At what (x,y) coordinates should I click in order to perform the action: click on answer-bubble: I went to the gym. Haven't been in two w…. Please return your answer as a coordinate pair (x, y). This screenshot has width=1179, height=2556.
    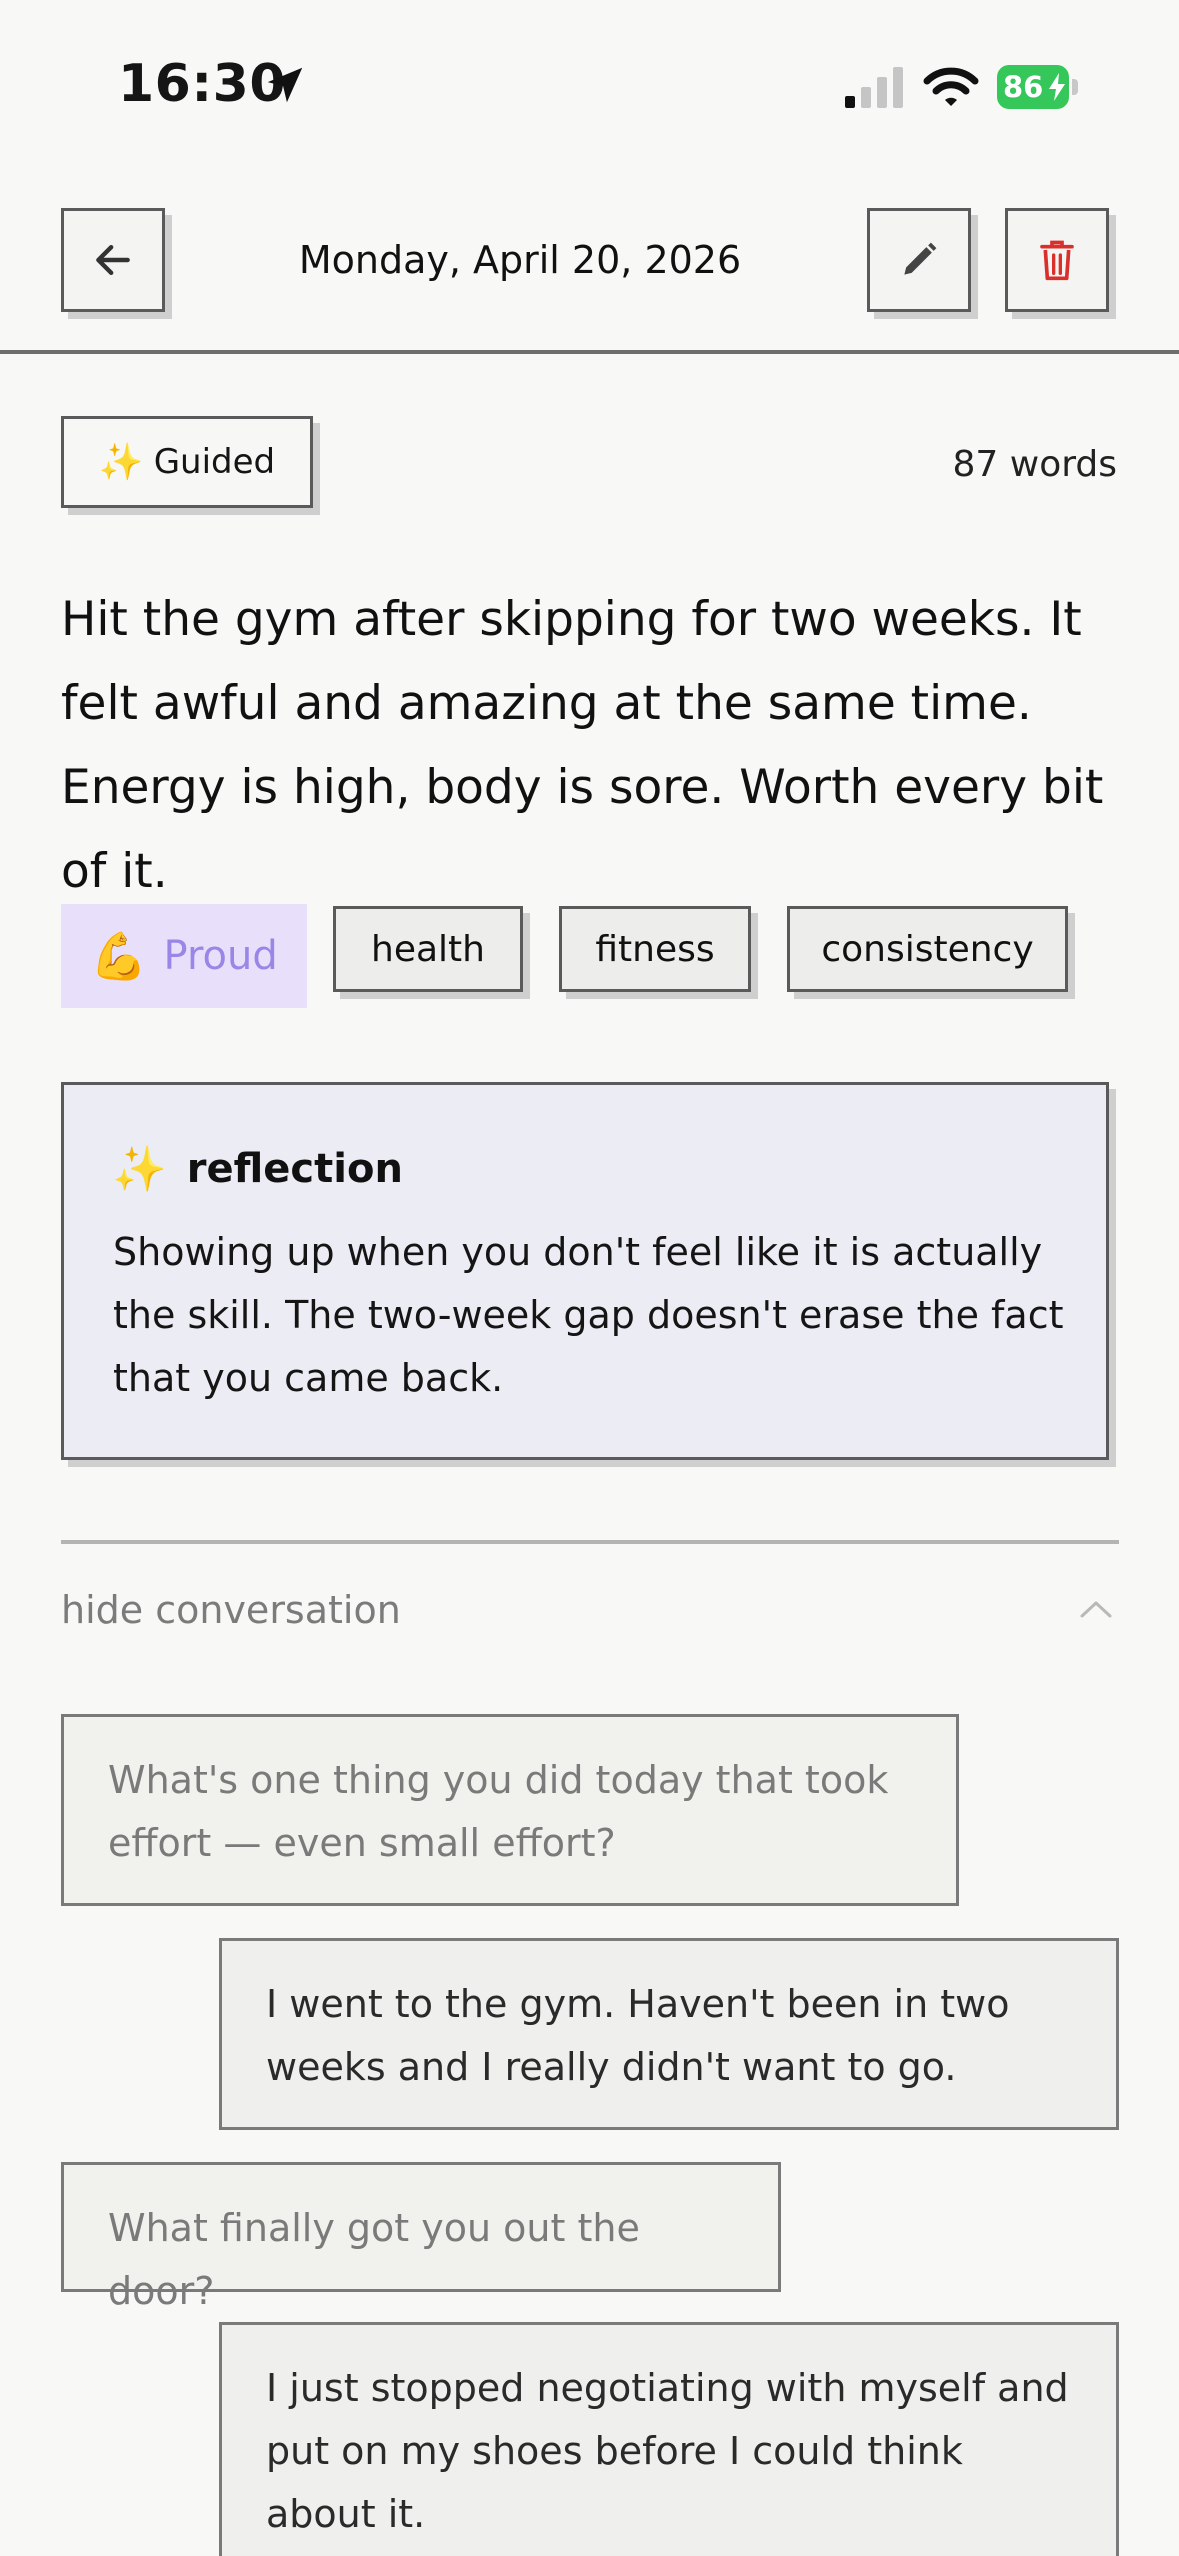
    Looking at the image, I should click on (669, 2034).